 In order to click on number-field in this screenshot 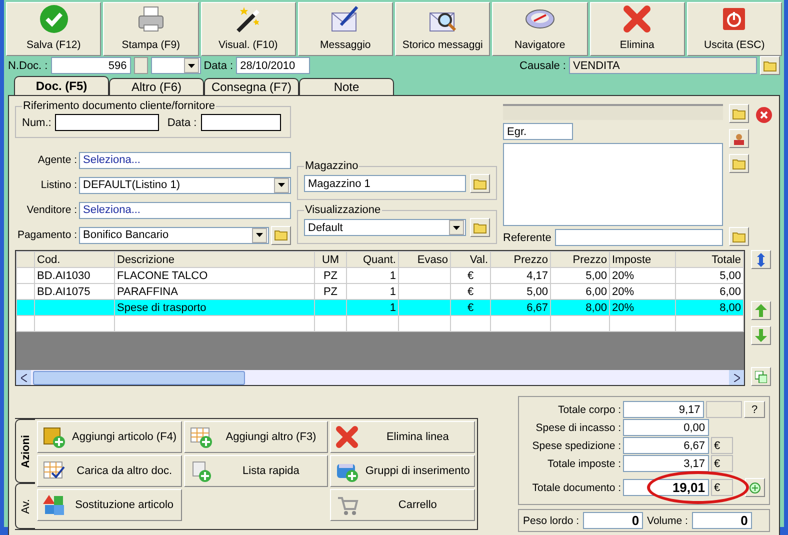, I will do `click(107, 122)`.